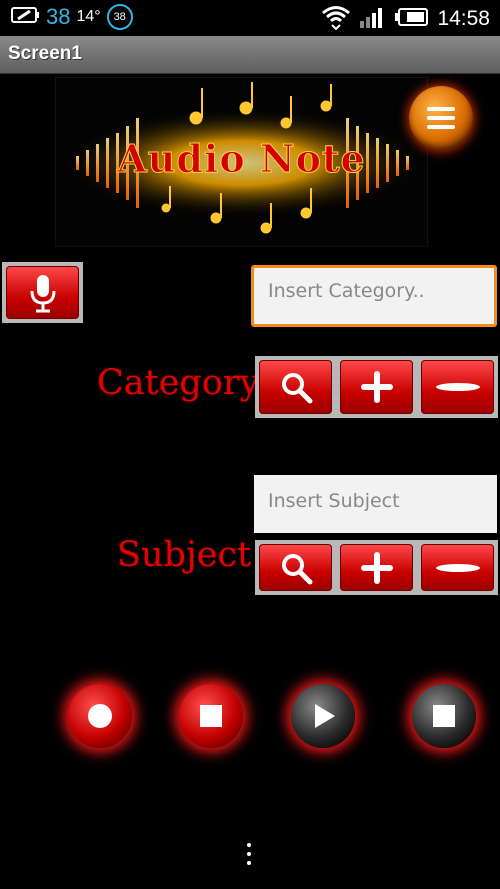 The height and width of the screenshot is (889, 500). What do you see at coordinates (119, 17) in the screenshot?
I see `notification-count-badge: 38` at bounding box center [119, 17].